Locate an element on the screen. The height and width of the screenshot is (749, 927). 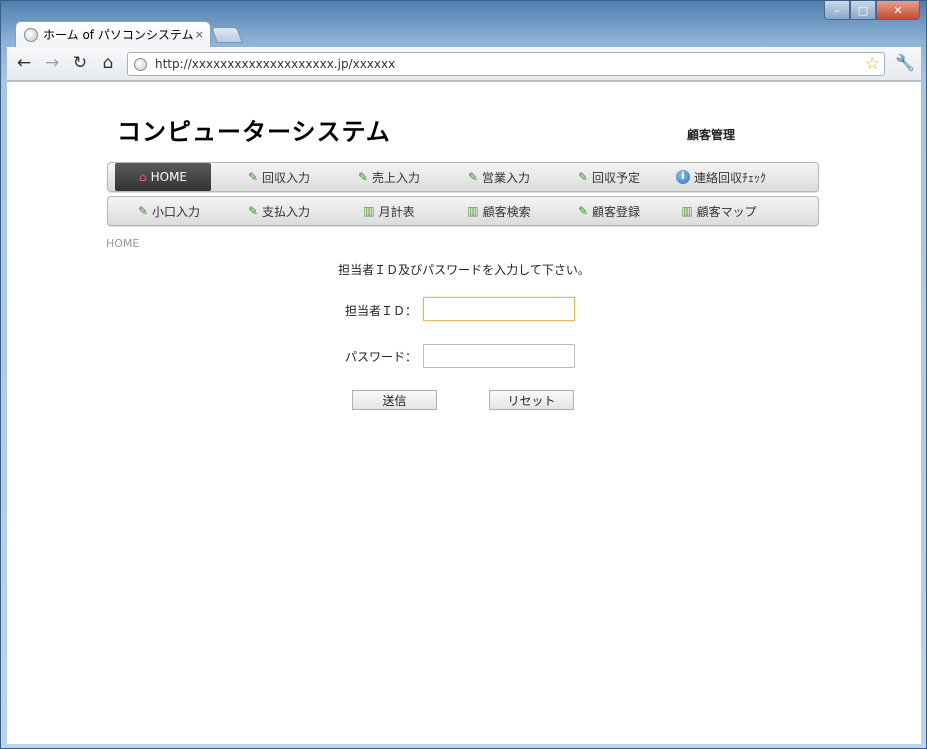
menu-item-payment-entry: ✎ 支払入力 is located at coordinates (279, 211).